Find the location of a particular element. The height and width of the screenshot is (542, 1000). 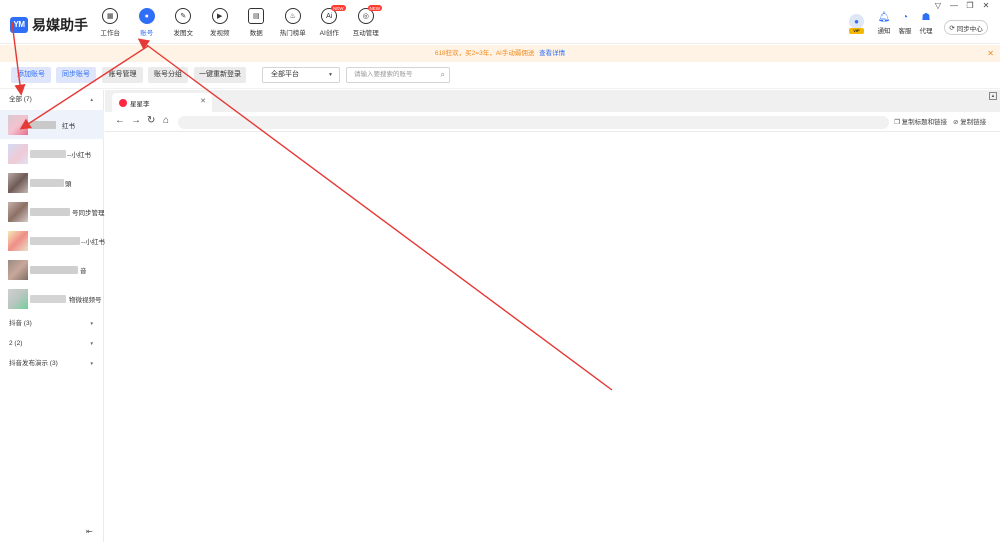

account-search-input: 请输入要搜索的账号 ⌕ is located at coordinates (398, 75).